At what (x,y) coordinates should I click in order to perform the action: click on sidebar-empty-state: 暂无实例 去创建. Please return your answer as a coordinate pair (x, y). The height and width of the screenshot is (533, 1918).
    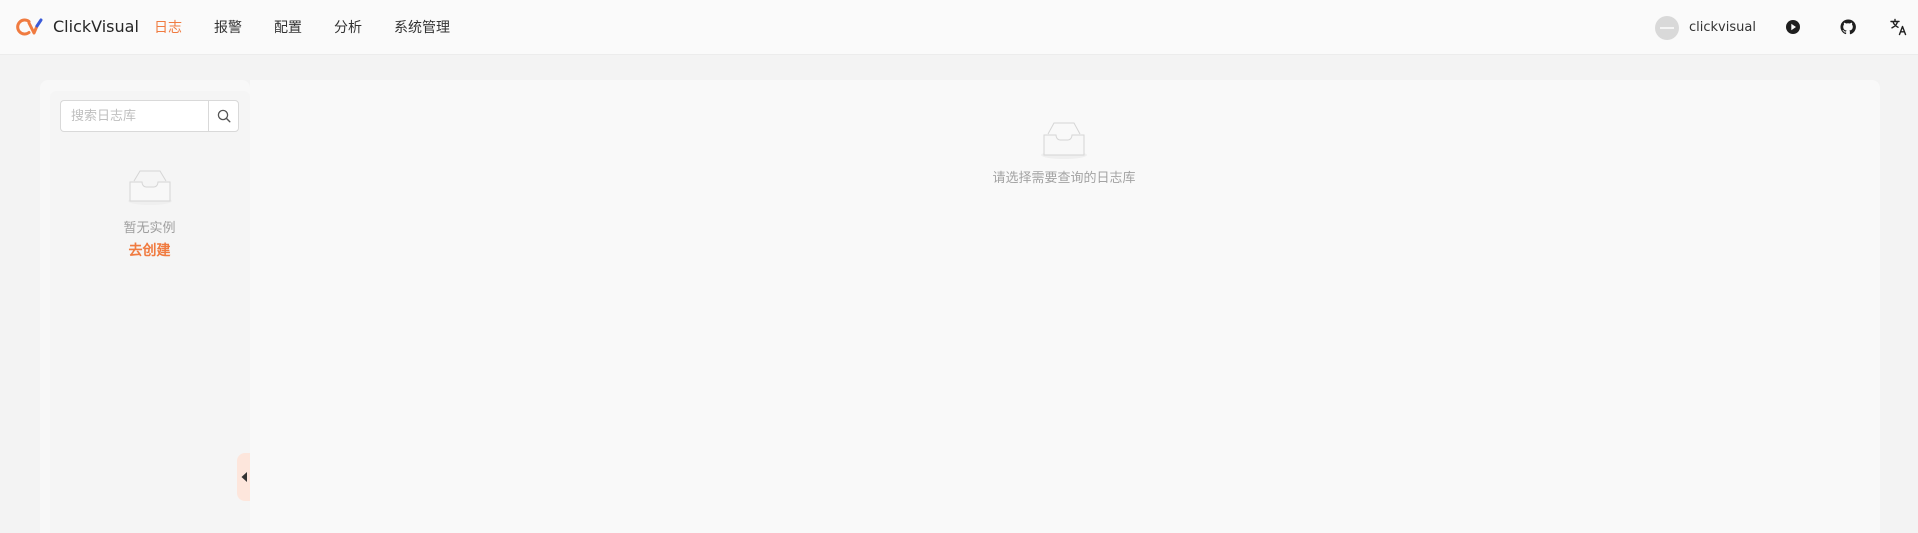
    Looking at the image, I should click on (149, 214).